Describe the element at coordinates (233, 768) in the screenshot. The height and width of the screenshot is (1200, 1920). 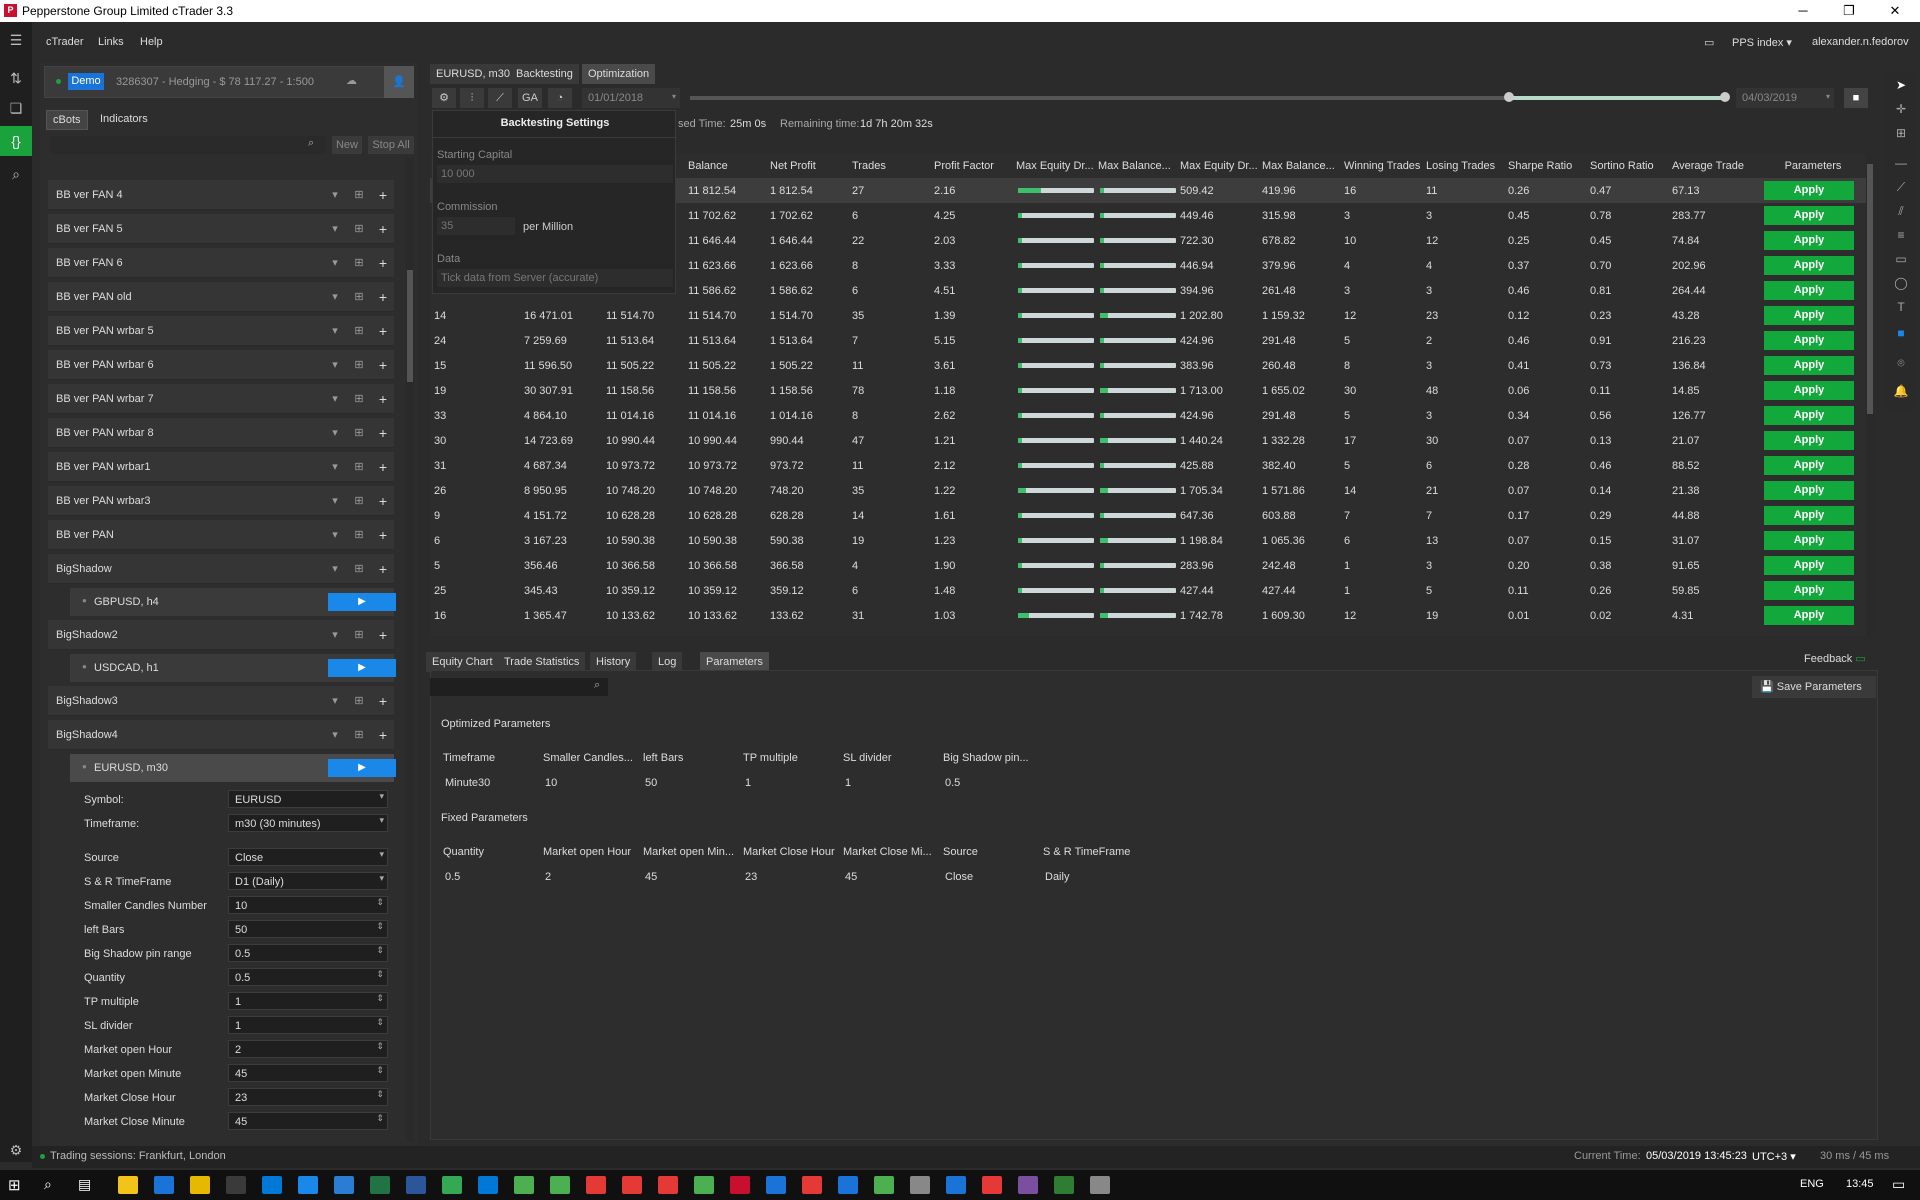
I see `instance-row: ● EURUSD, m30 ▶` at that location.